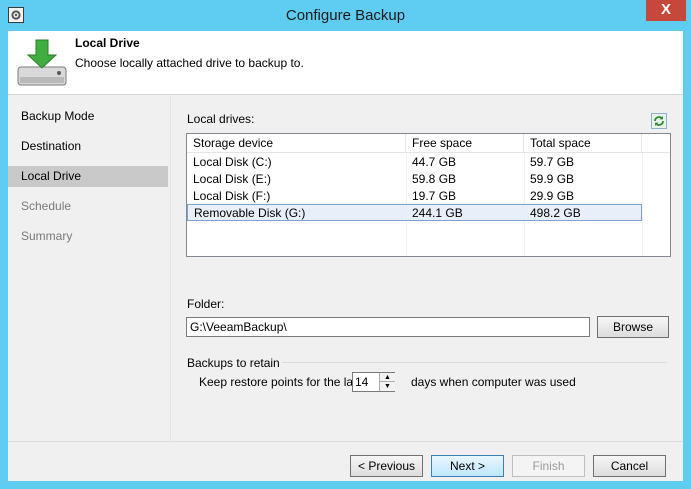 The height and width of the screenshot is (489, 691). I want to click on table-row: Local Disk (F:) 19.7 GB 29.9 GB, so click(414, 196).